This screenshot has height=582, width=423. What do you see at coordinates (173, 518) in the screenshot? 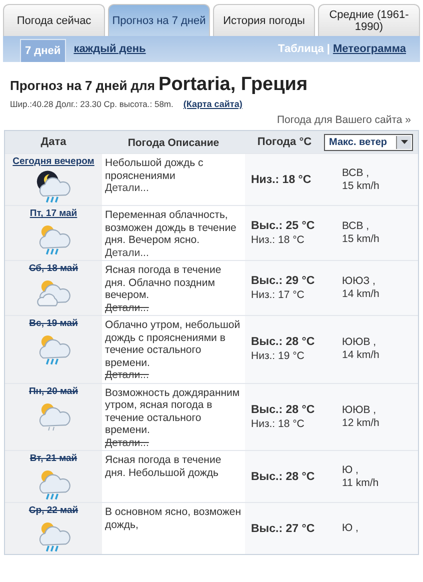
I see `weather-description: В основном ясно, возможен дождь,` at bounding box center [173, 518].